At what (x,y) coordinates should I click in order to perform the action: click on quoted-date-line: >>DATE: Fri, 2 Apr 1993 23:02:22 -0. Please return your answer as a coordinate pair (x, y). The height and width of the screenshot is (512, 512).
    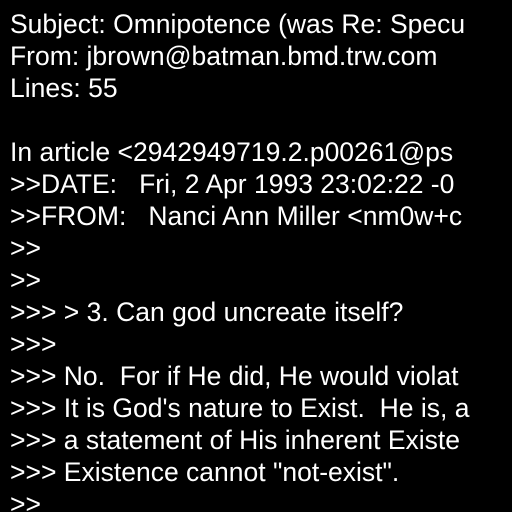
    Looking at the image, I should click on (232, 184).